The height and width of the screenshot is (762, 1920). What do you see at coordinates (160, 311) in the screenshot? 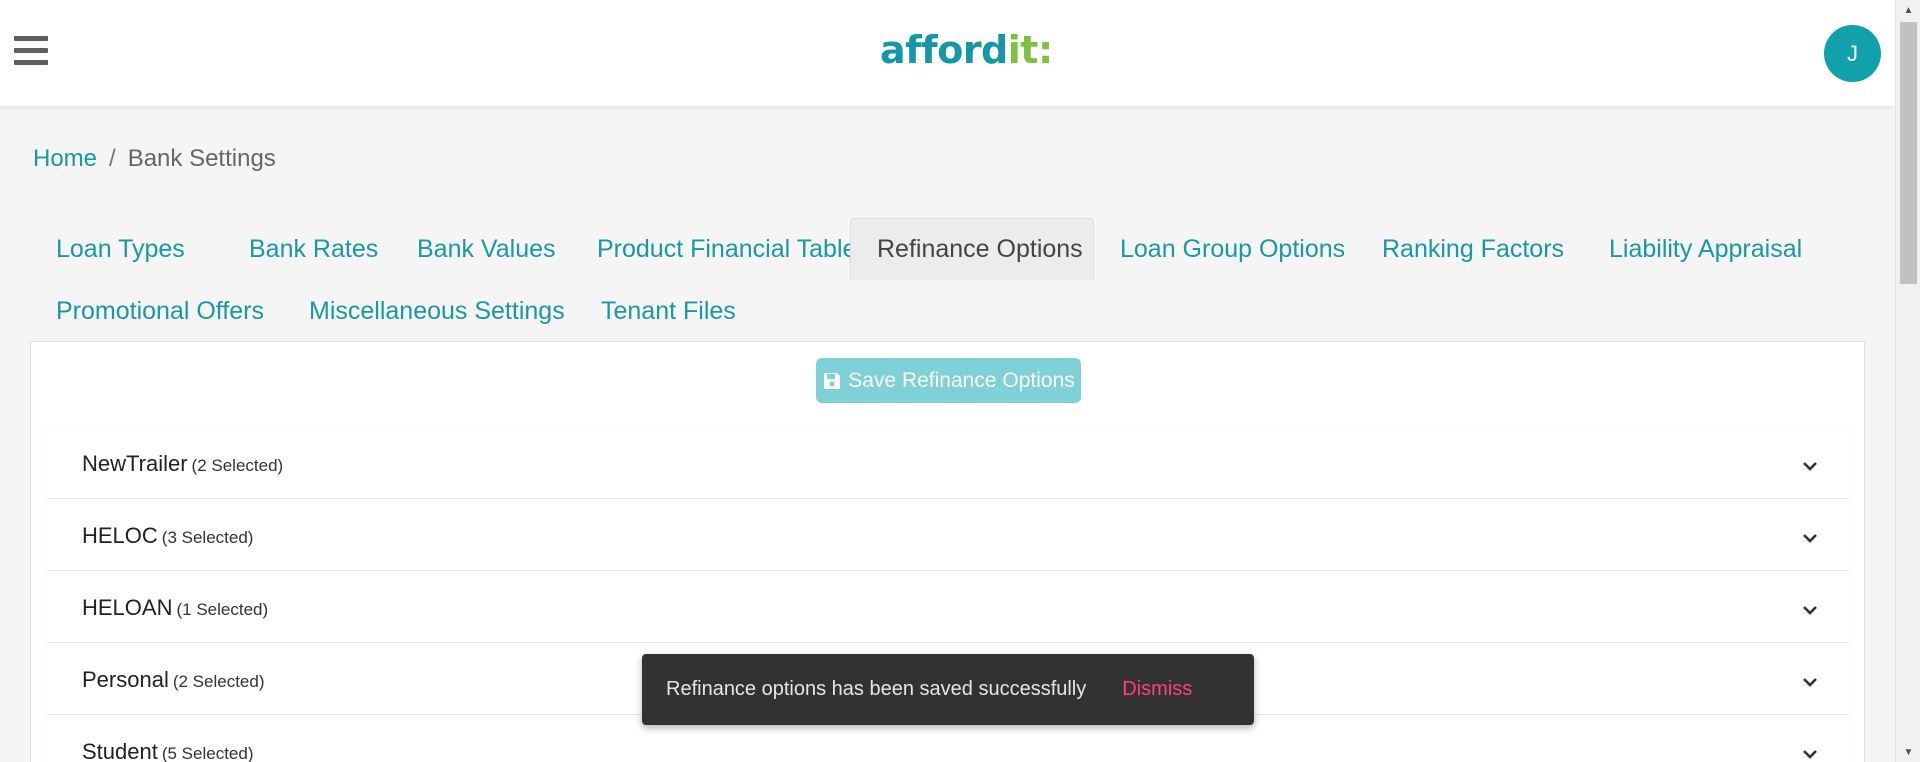
I see `tab-promotional-offers: Promotional Offers` at bounding box center [160, 311].